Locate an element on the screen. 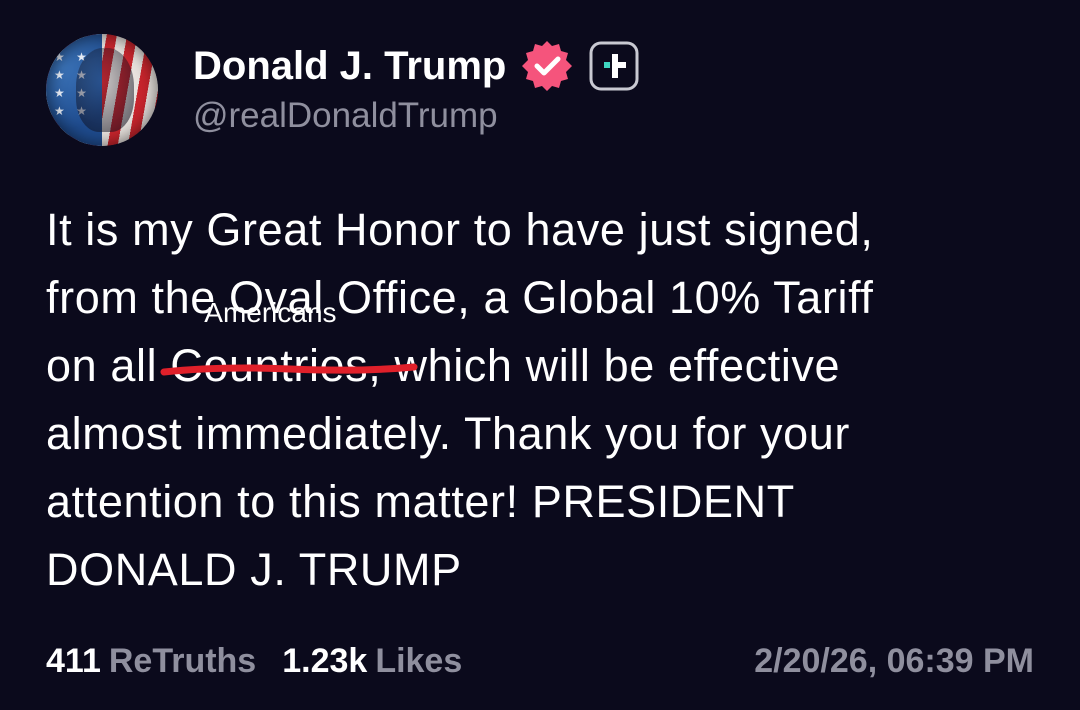 The width and height of the screenshot is (1080, 710). post-line-5: attention to this matter! PRESIDENT is located at coordinates (420, 501).